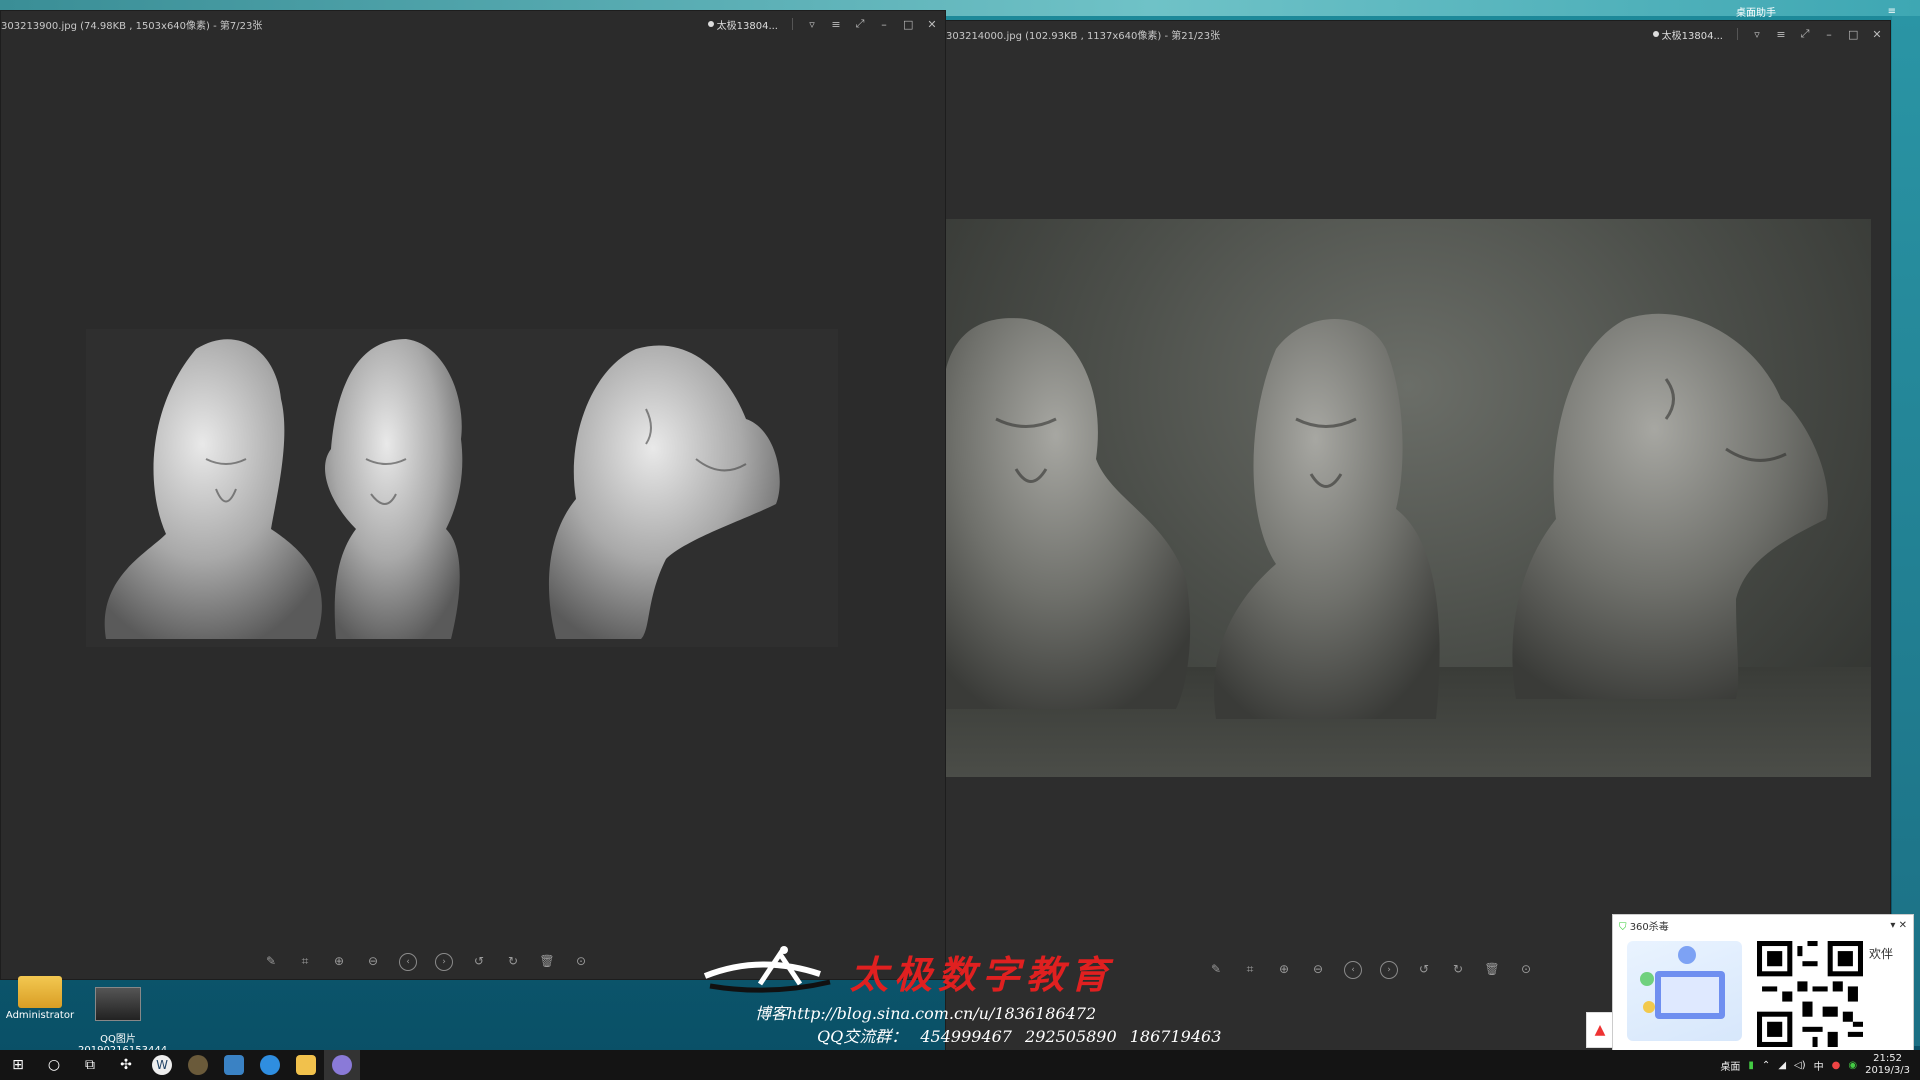 The image size is (1920, 1080). I want to click on desktop-icon-administrator: Administrator, so click(40, 998).